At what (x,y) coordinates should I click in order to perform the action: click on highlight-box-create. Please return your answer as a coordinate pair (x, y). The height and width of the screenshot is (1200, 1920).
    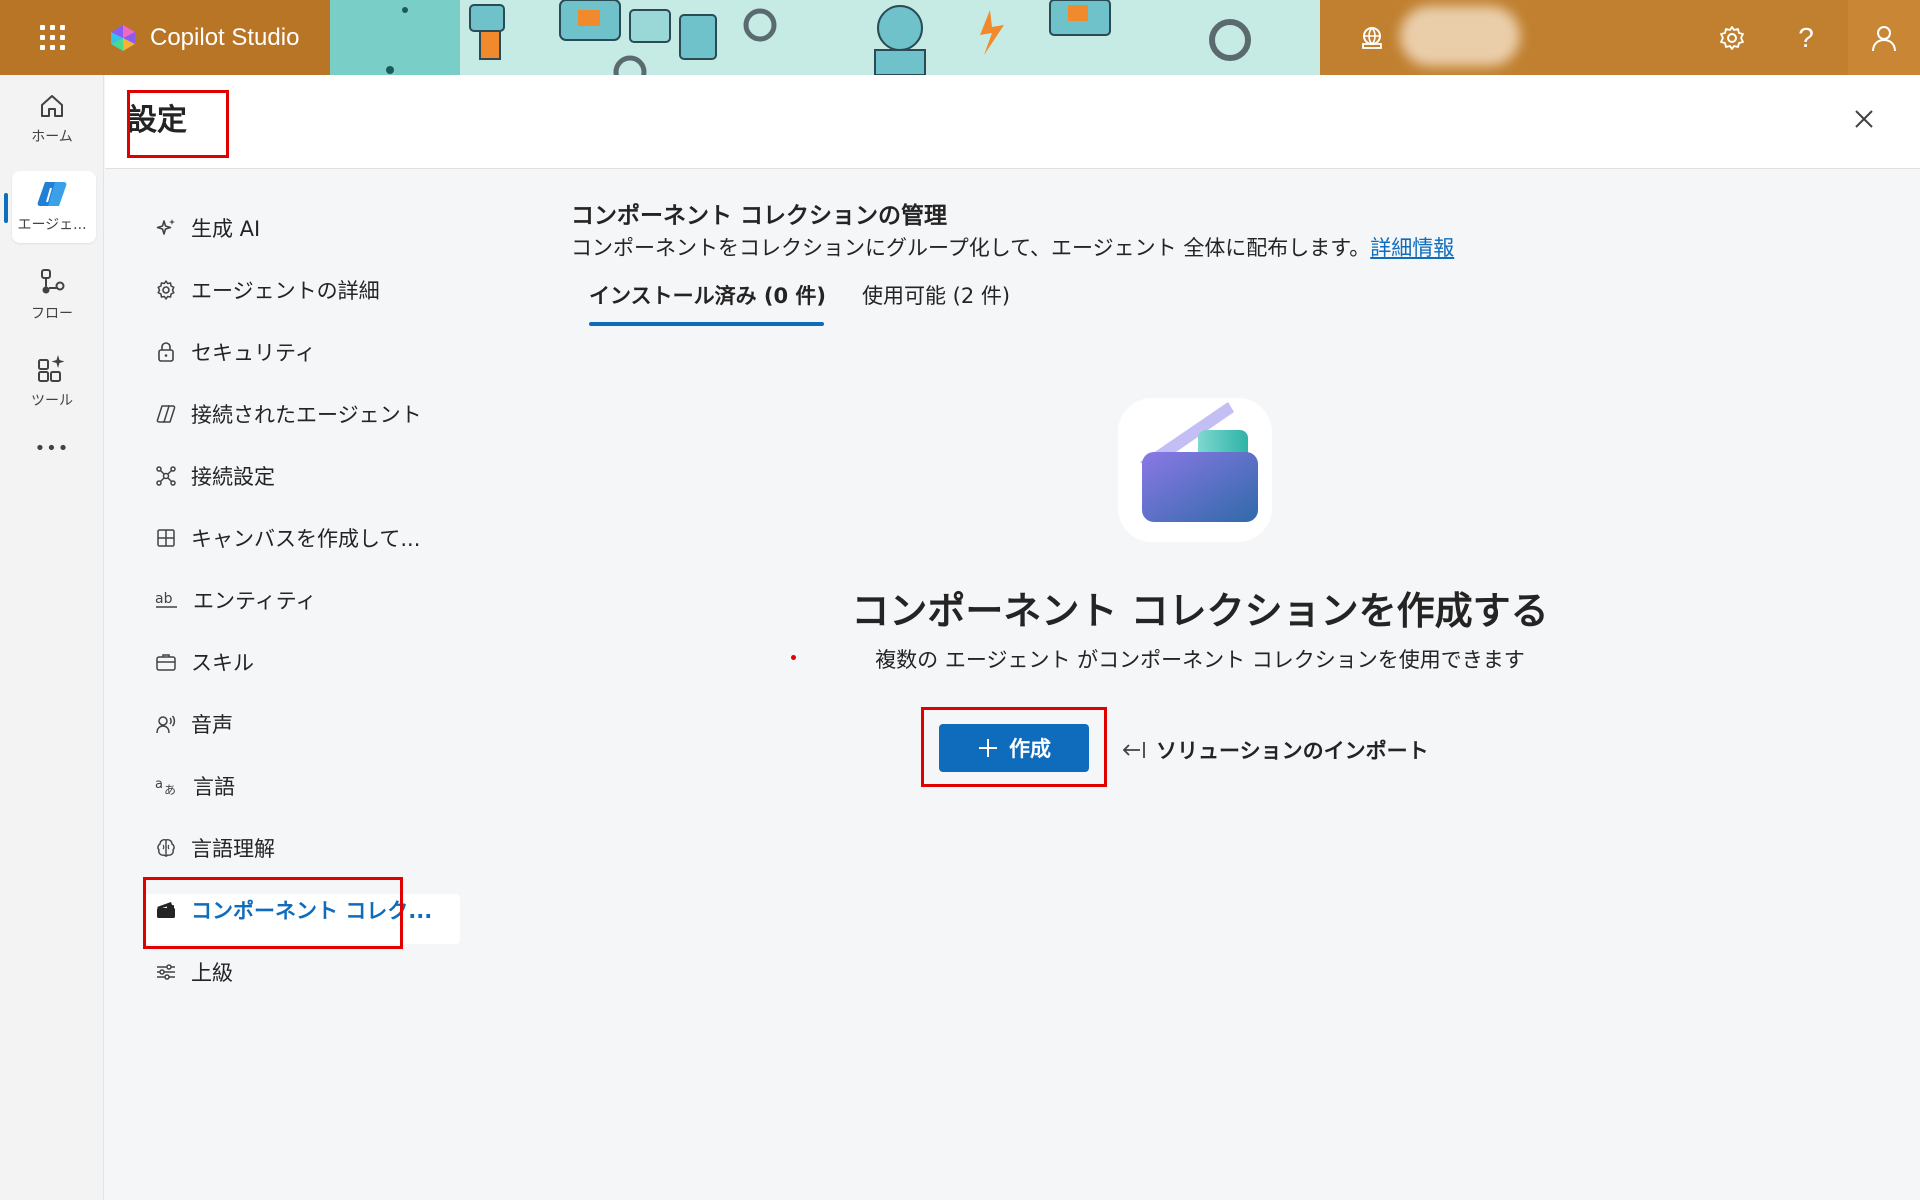
    Looking at the image, I should click on (1014, 747).